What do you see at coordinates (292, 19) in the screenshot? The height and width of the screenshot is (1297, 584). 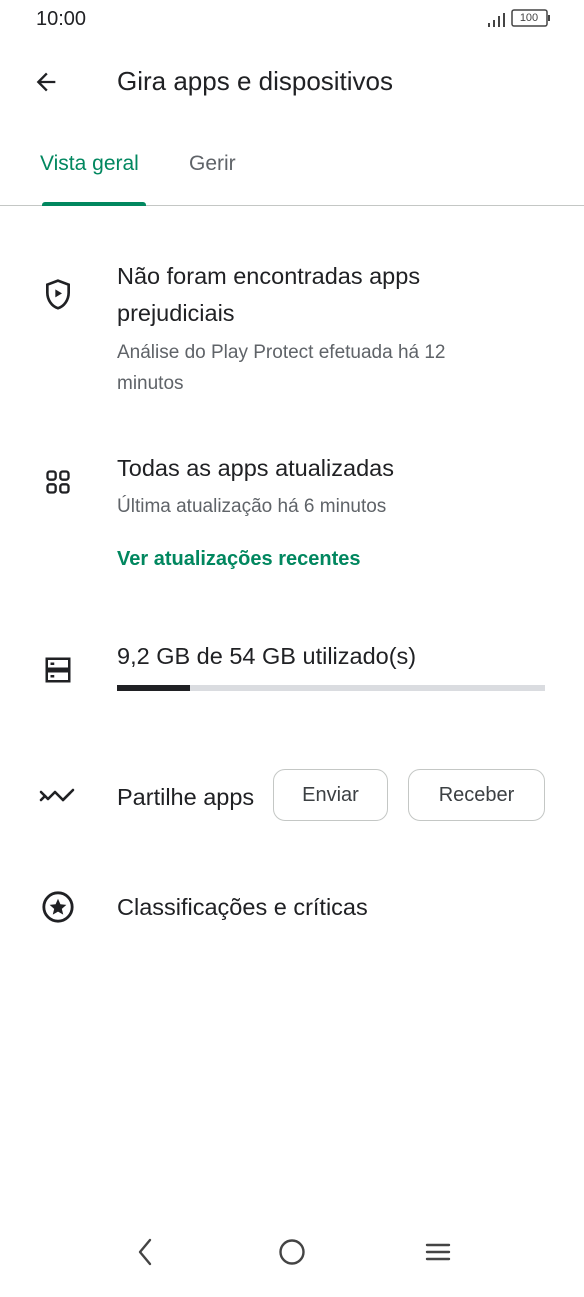 I see `status-bar: 10:00 100` at bounding box center [292, 19].